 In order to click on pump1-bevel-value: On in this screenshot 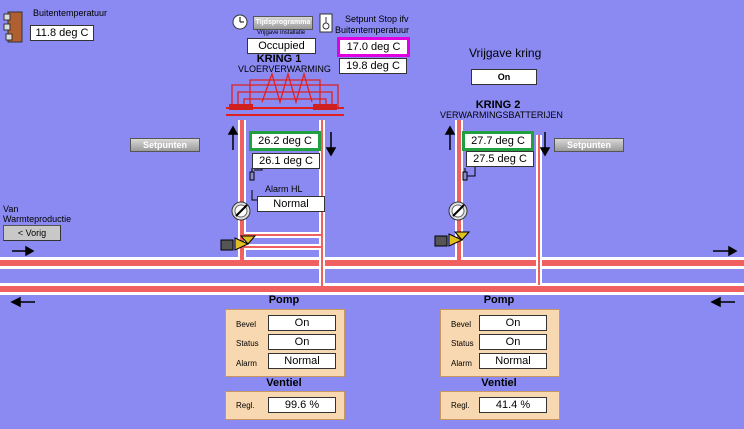, I will do `click(302, 323)`.